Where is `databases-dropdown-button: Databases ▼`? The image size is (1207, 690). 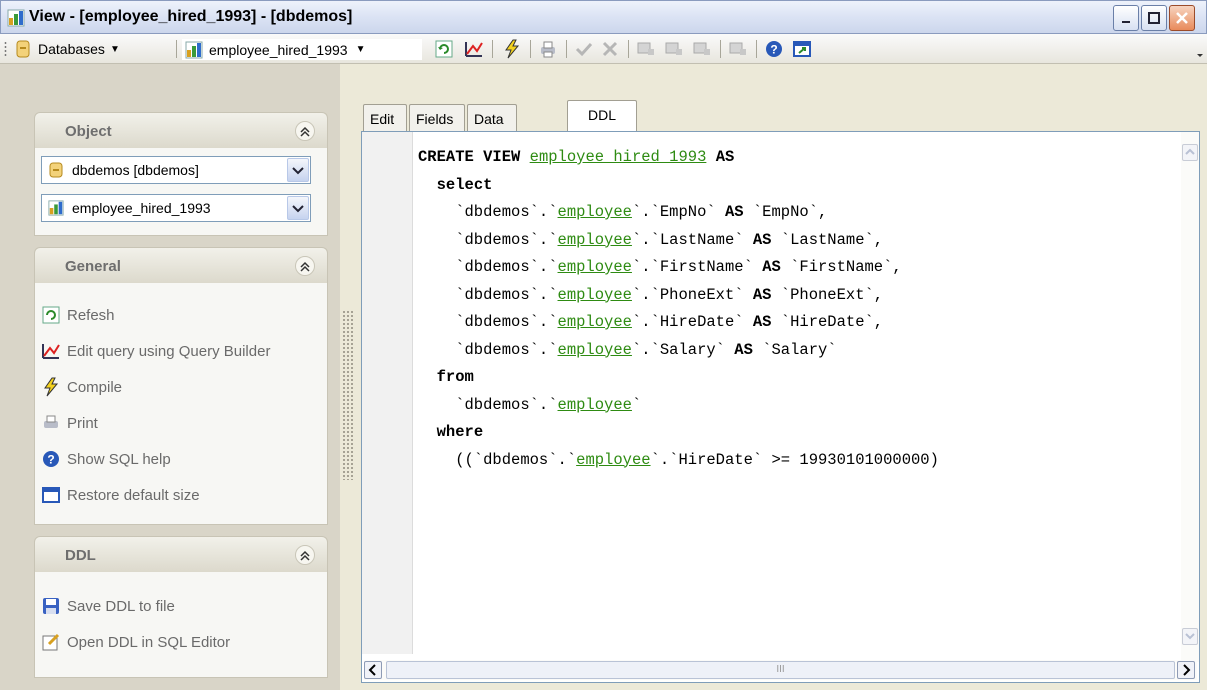 databases-dropdown-button: Databases ▼ is located at coordinates (67, 49).